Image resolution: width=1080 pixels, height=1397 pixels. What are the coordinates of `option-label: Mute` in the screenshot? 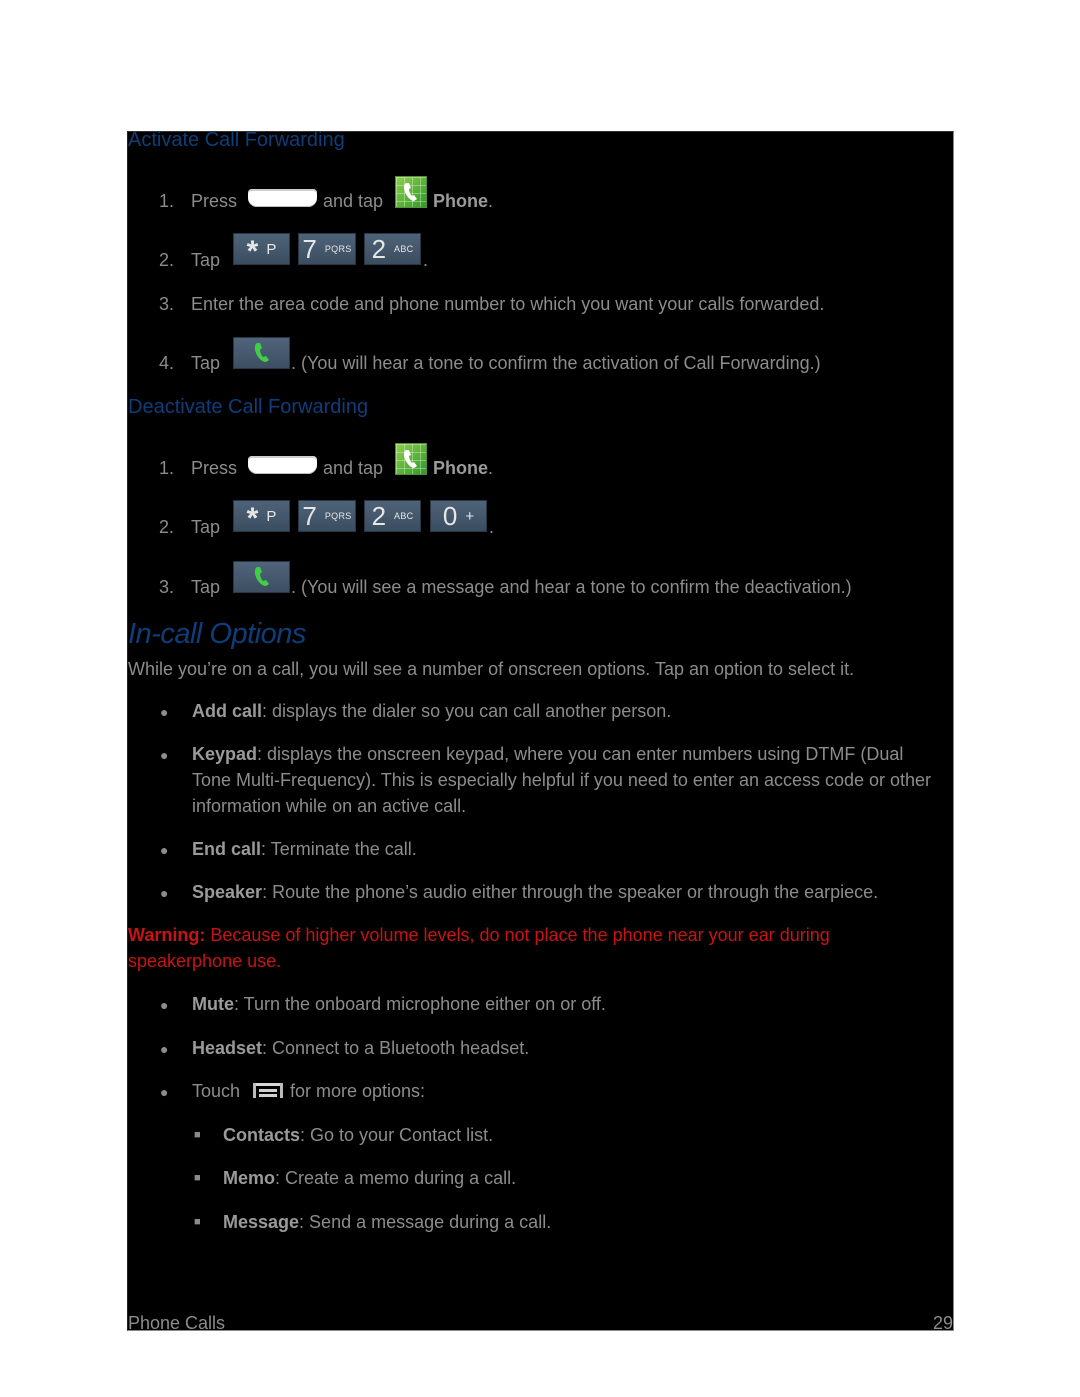 It's located at (213, 1004).